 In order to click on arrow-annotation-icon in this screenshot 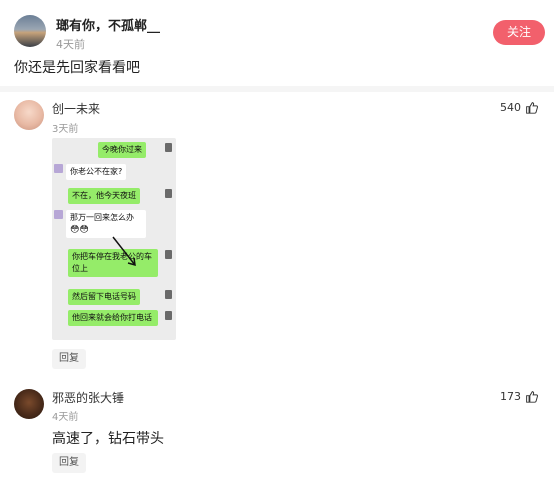, I will do `click(124, 251)`.